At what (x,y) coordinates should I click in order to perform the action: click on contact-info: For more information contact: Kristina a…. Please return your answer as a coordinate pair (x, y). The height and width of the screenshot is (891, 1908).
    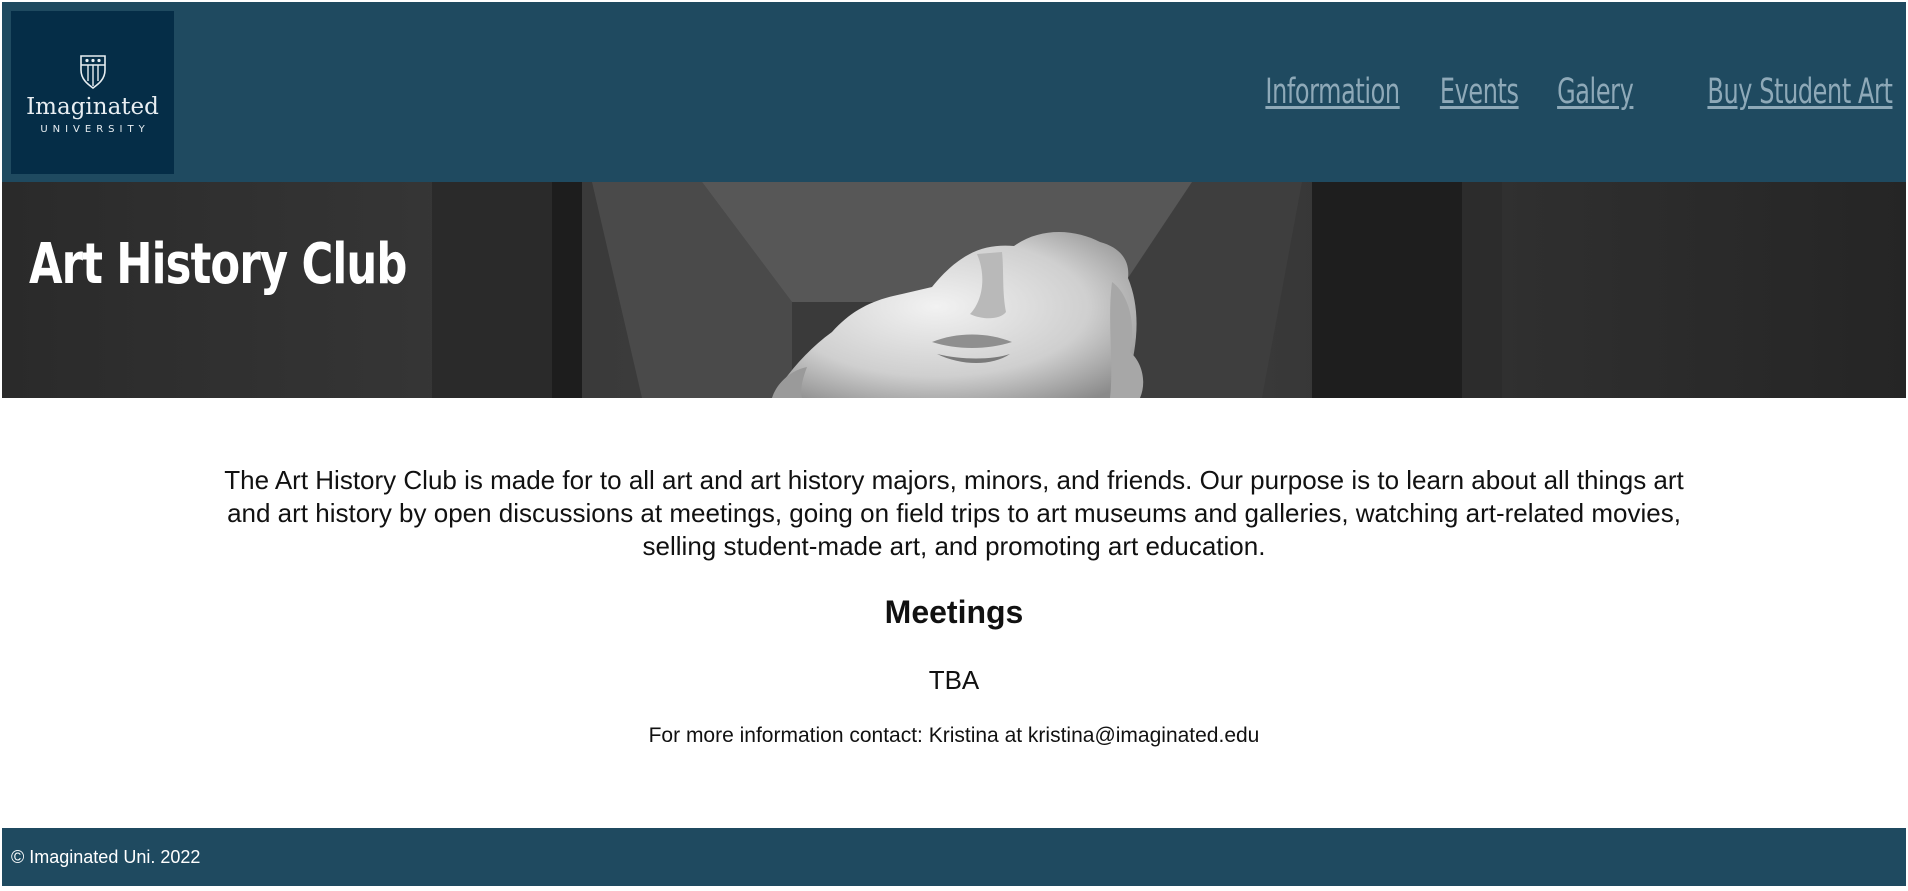
    Looking at the image, I should click on (954, 735).